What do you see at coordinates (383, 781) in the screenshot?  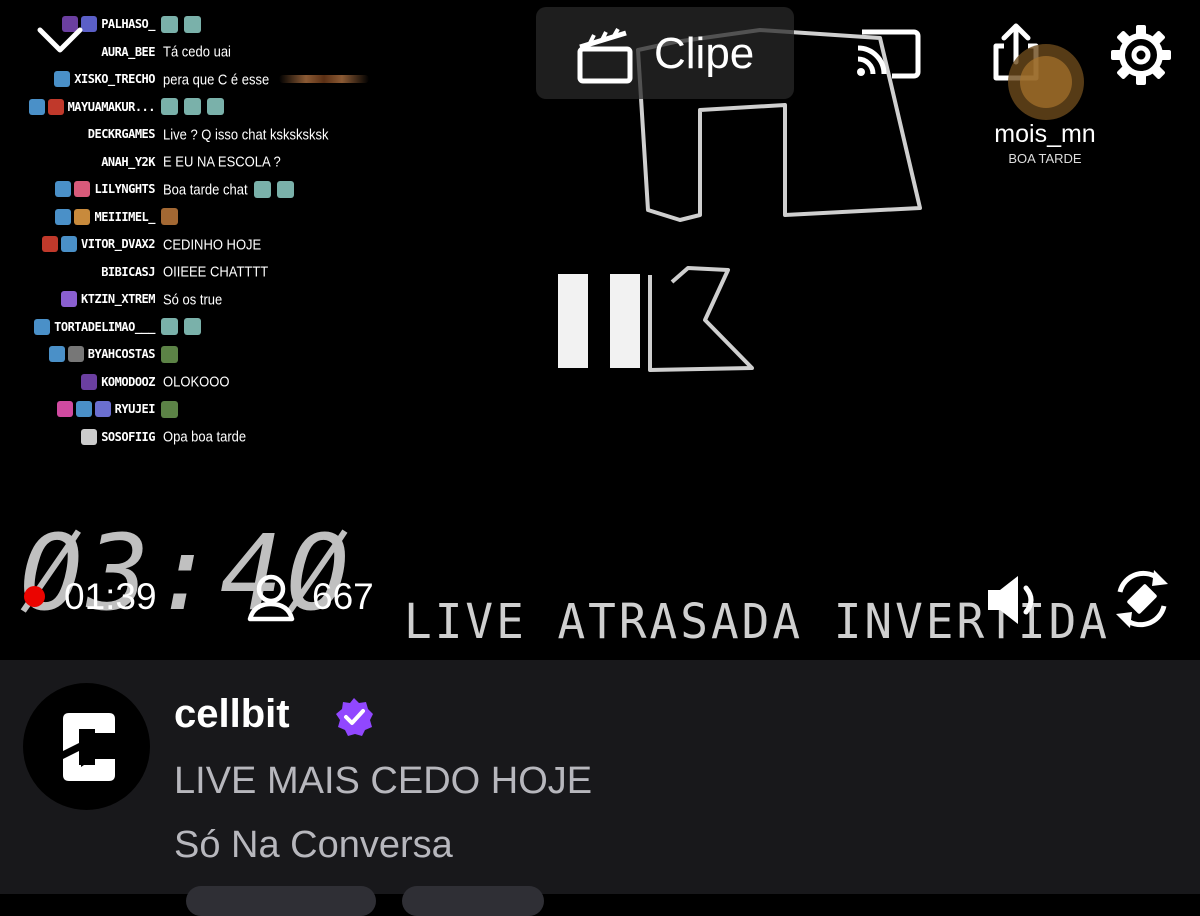 I see `stream-title: LIVE MAIS CEDO HOJE` at bounding box center [383, 781].